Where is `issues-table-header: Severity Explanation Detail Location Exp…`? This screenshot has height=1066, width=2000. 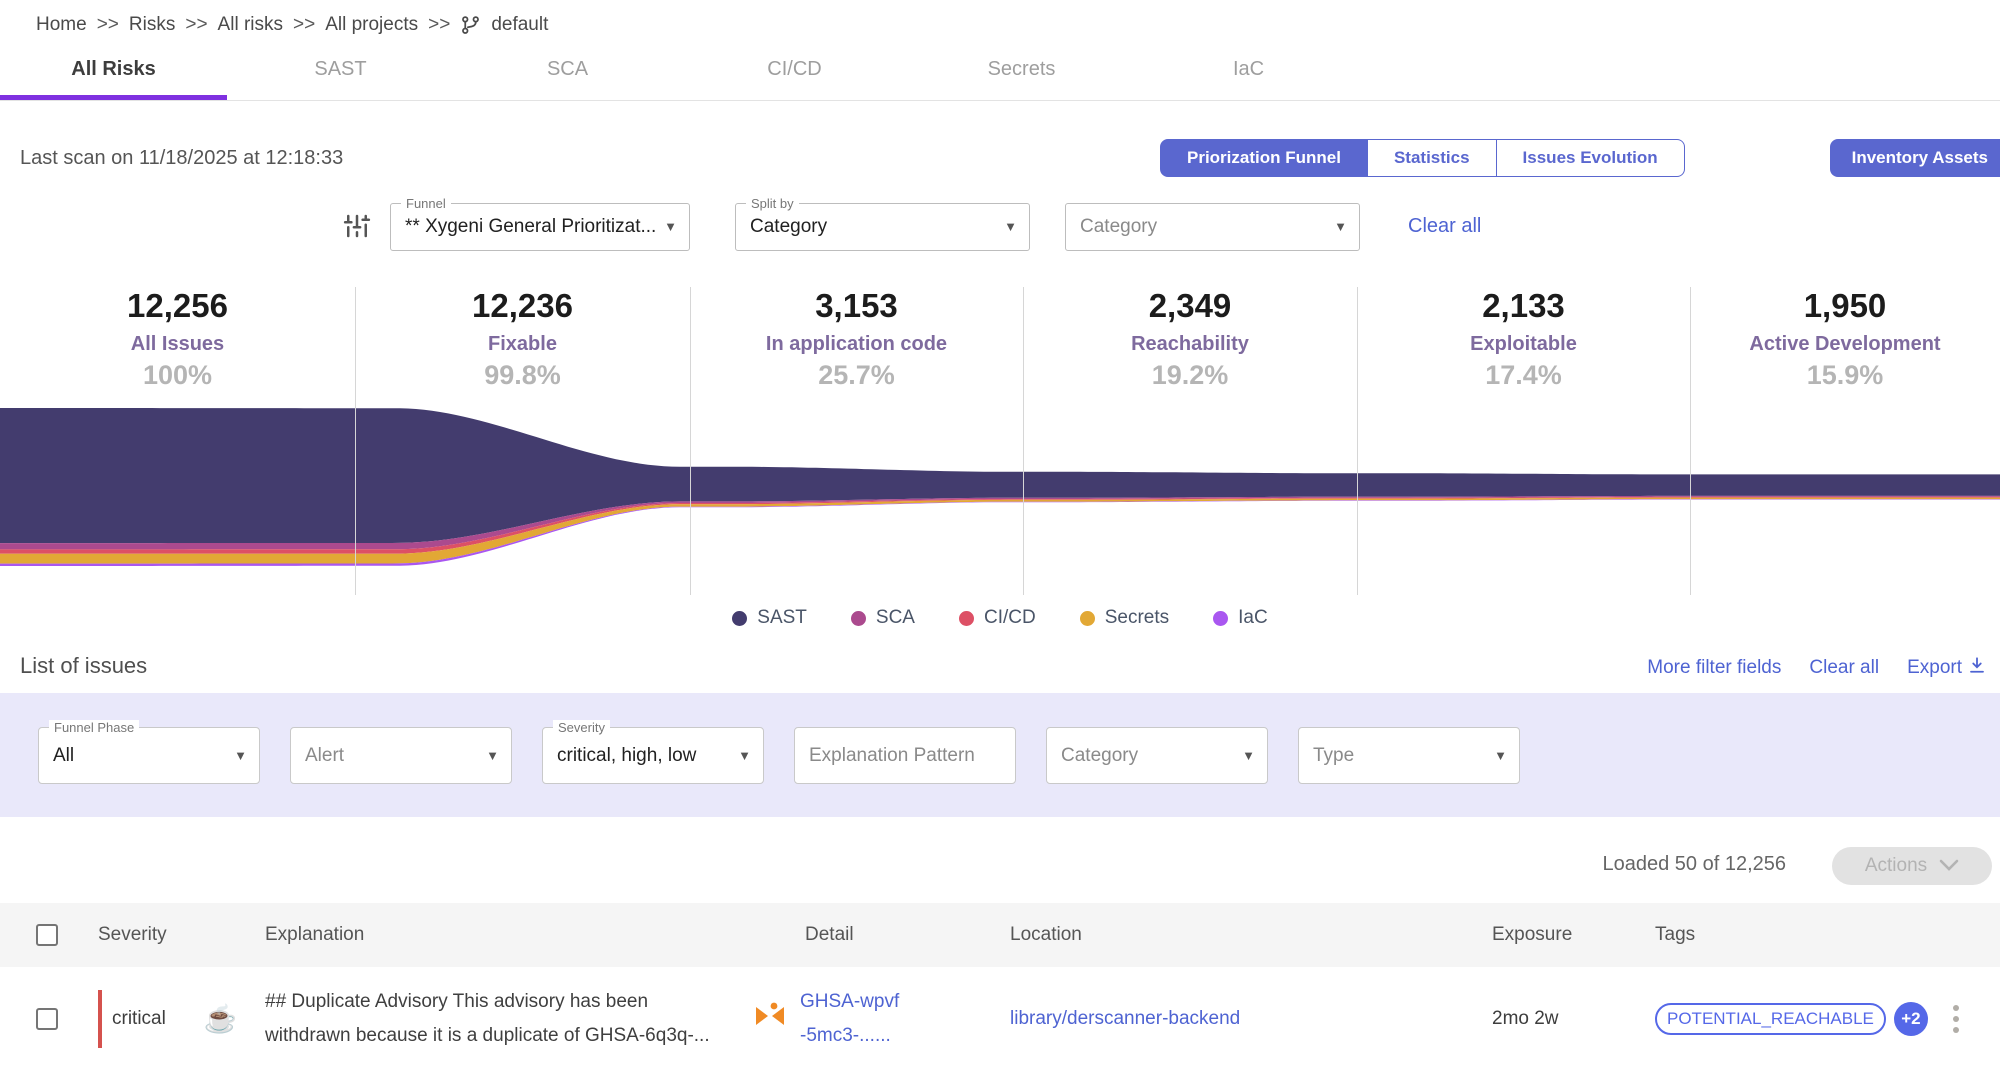
issues-table-header: Severity Explanation Detail Location Exp… is located at coordinates (1000, 935).